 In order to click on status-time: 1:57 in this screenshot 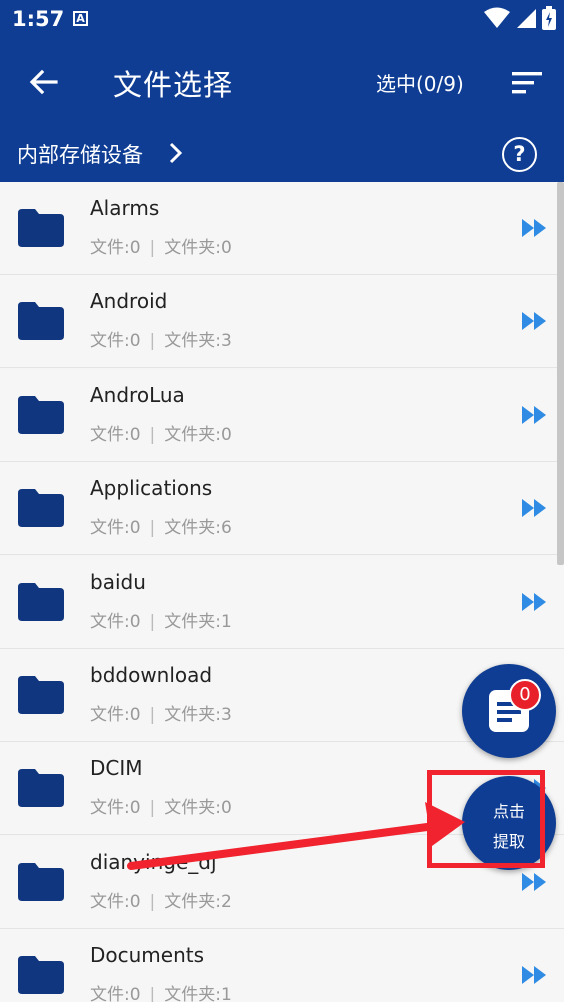, I will do `click(38, 19)`.